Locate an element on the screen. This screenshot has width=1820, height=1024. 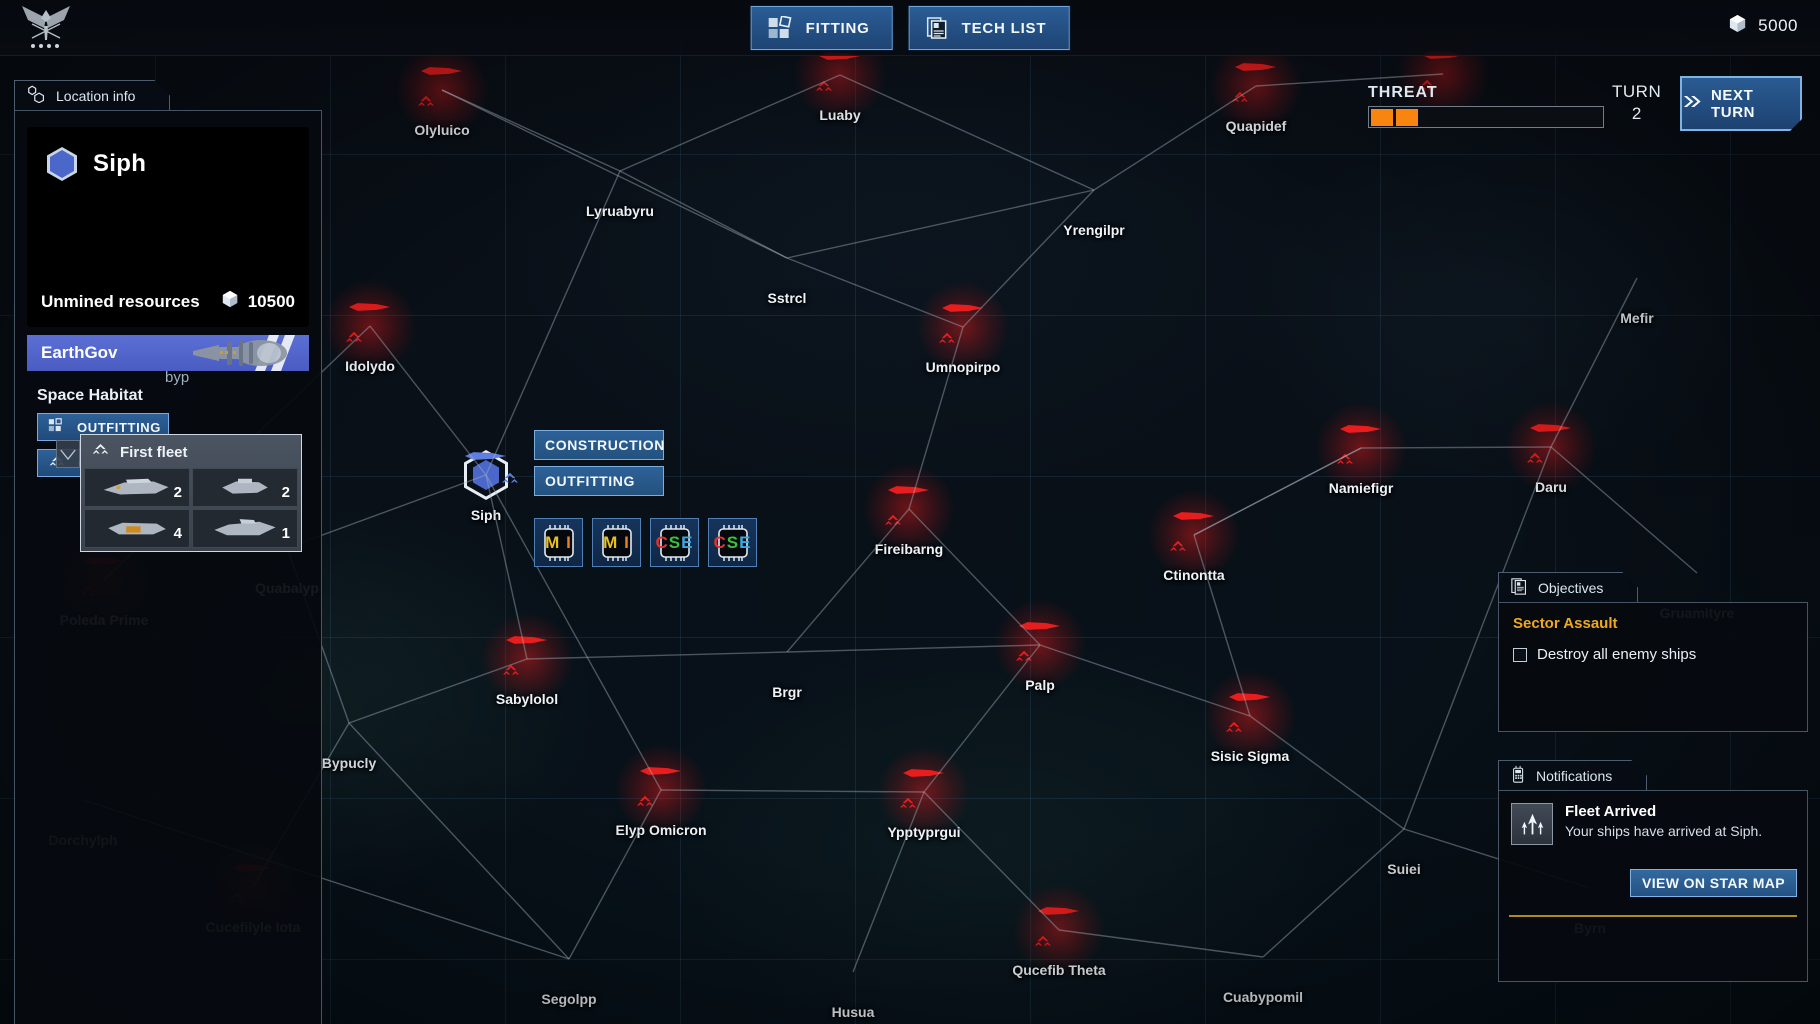
threat-bar is located at coordinates (1486, 117).